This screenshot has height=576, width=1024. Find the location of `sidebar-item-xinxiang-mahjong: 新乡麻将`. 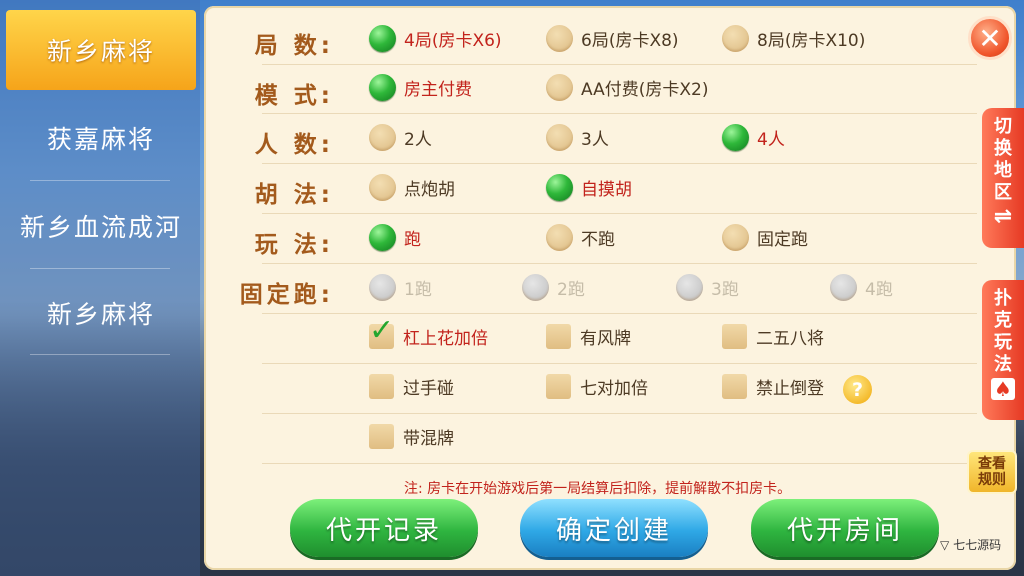

sidebar-item-xinxiang-mahjong: 新乡麻将 is located at coordinates (101, 50).